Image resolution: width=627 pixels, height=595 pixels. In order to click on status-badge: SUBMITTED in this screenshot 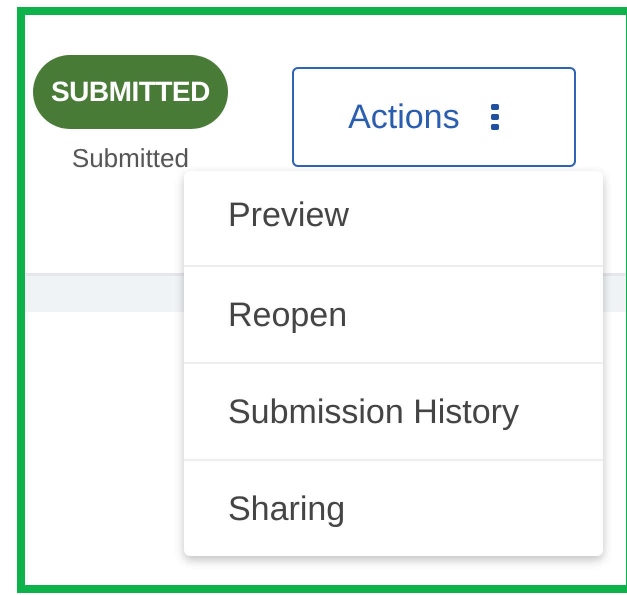, I will do `click(130, 92)`.